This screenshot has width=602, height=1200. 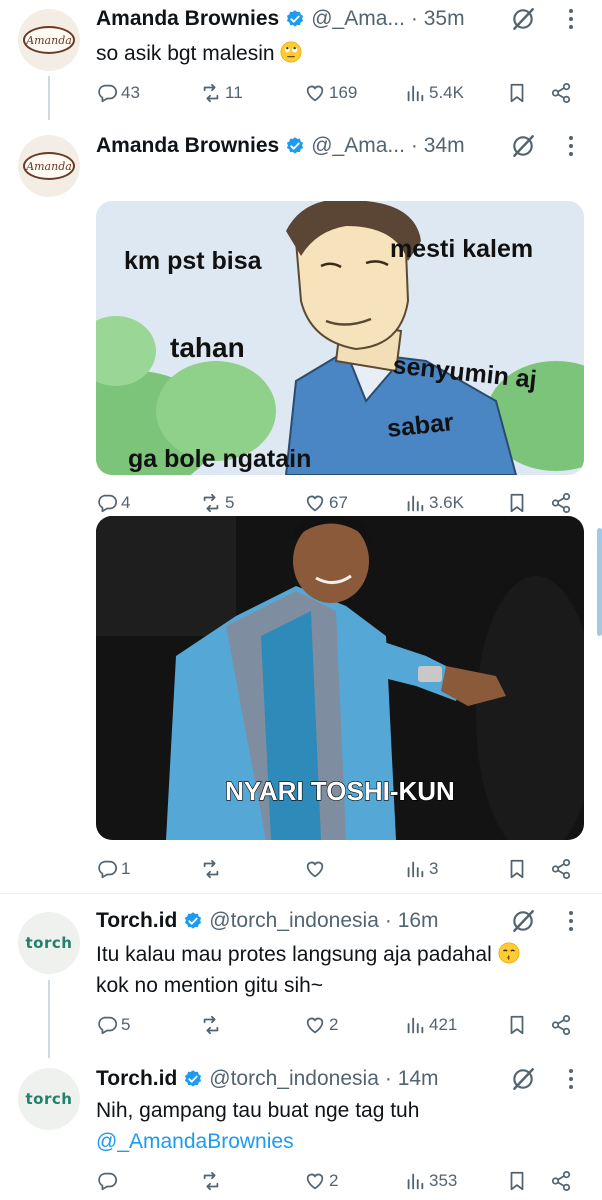 I want to click on views-button: 353, so click(x=430, y=1181).